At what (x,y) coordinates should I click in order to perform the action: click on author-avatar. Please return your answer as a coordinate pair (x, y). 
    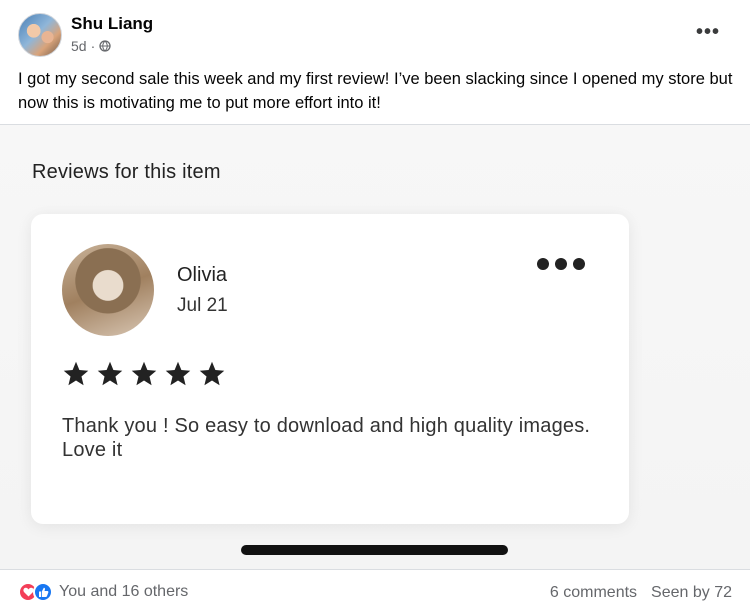
    Looking at the image, I should click on (40, 35).